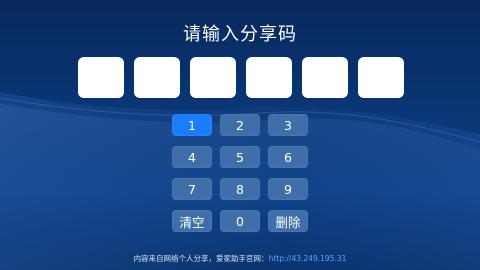  What do you see at coordinates (192, 157) in the screenshot?
I see `key-4-button: 4` at bounding box center [192, 157].